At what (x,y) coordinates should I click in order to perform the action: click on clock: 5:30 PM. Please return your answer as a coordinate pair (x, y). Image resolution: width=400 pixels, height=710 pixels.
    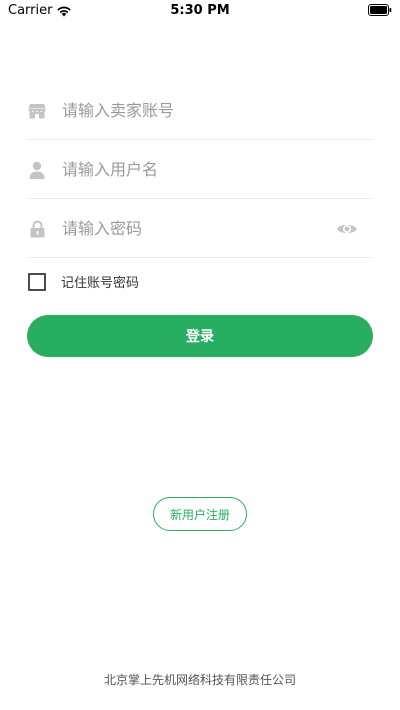
    Looking at the image, I should click on (200, 10).